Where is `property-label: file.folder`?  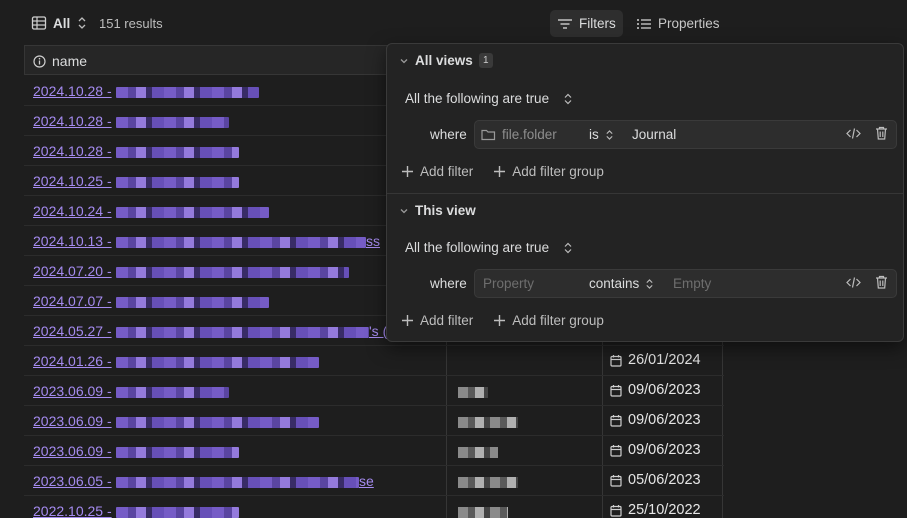
property-label: file.folder is located at coordinates (529, 134).